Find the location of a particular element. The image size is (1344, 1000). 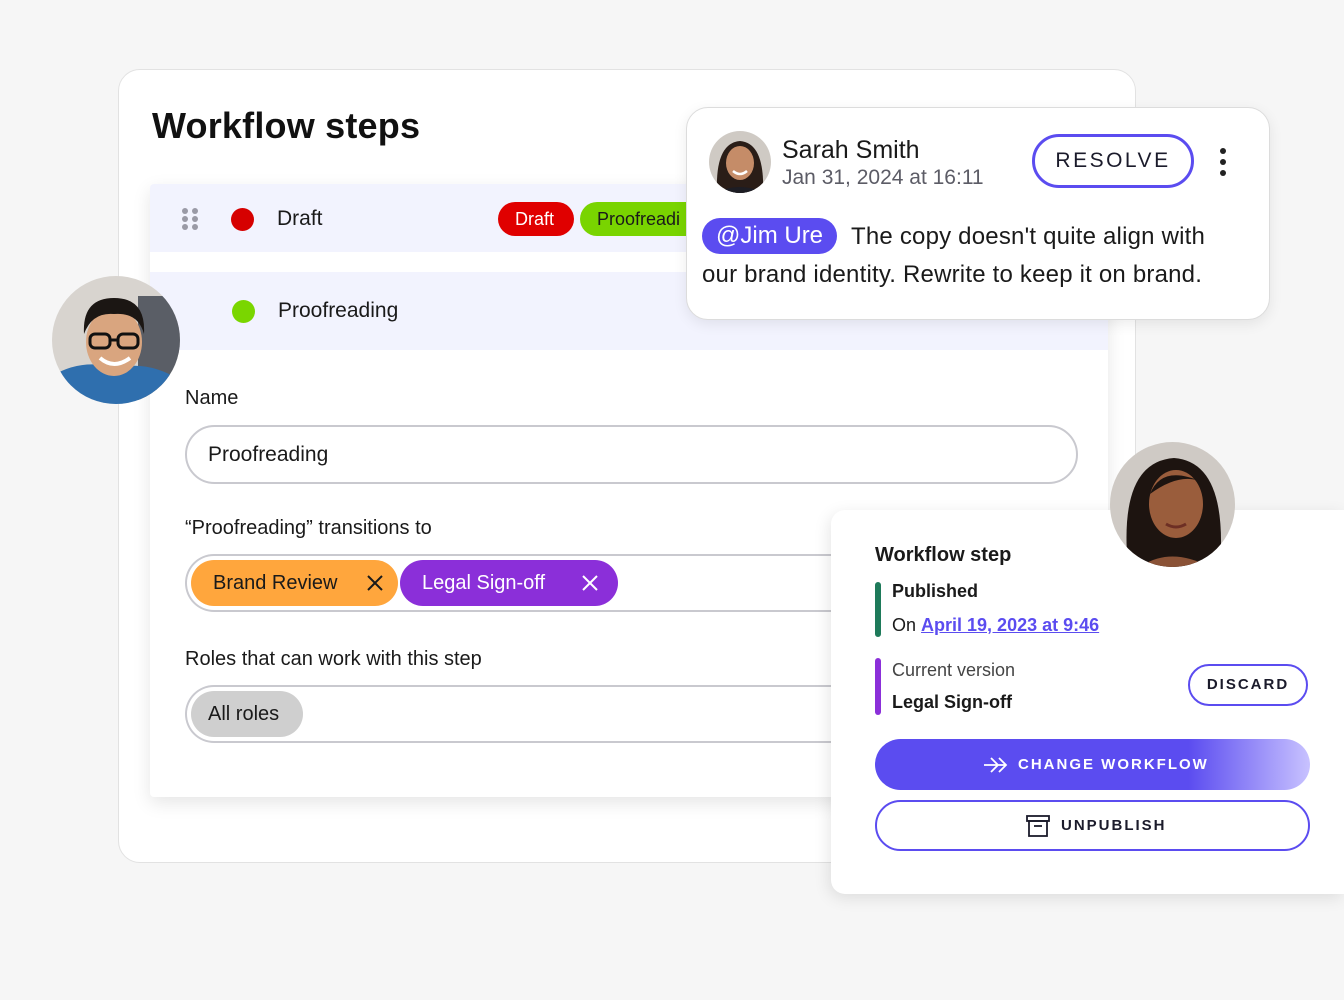

published-date-line: On April 19, 2023 at 9:46 is located at coordinates (995, 625).